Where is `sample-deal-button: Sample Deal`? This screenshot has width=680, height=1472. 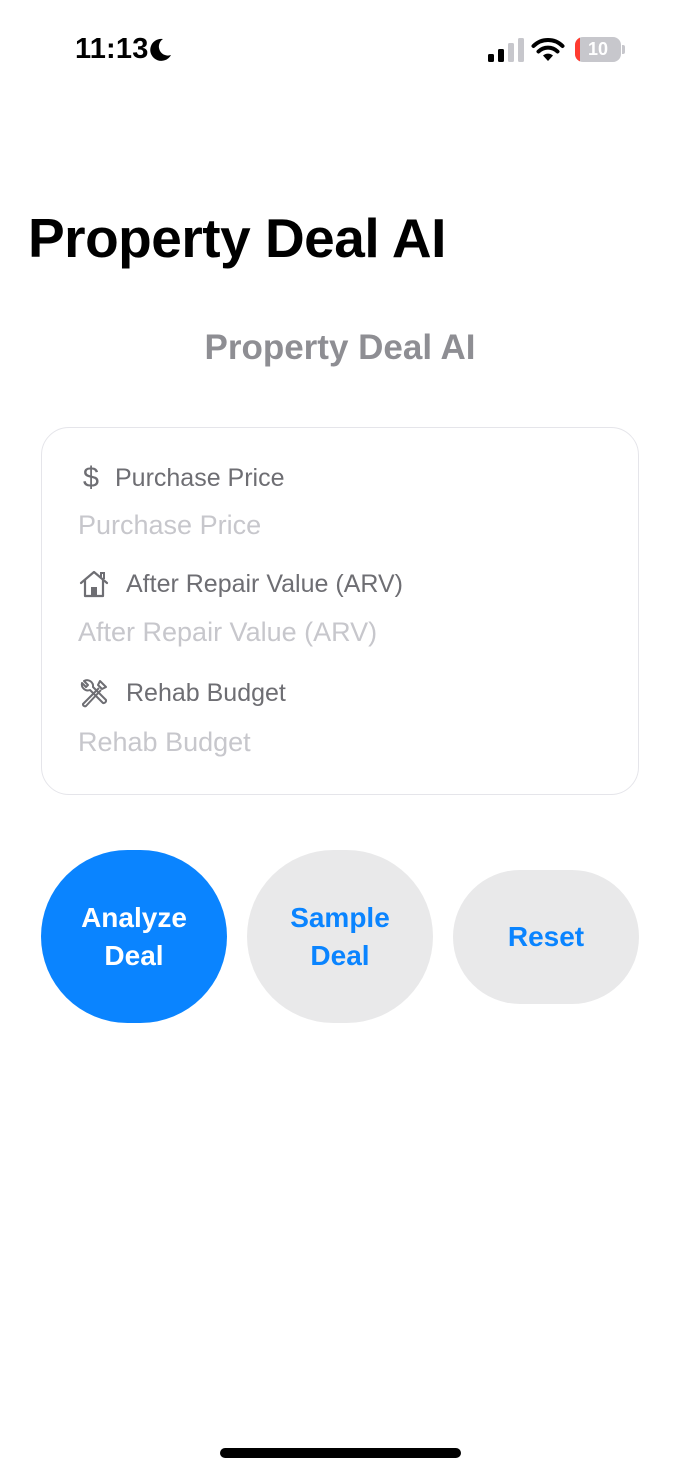 sample-deal-button: Sample Deal is located at coordinates (340, 936).